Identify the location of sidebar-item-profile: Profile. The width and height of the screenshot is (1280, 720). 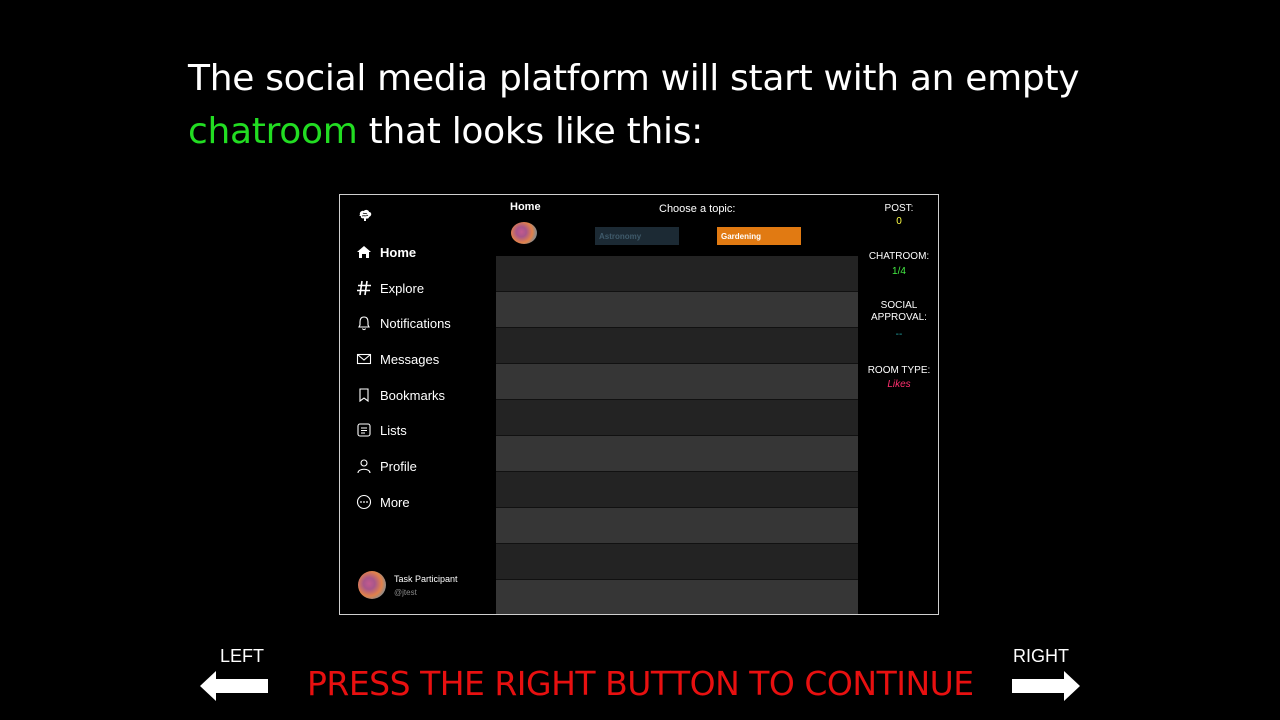
(386, 466).